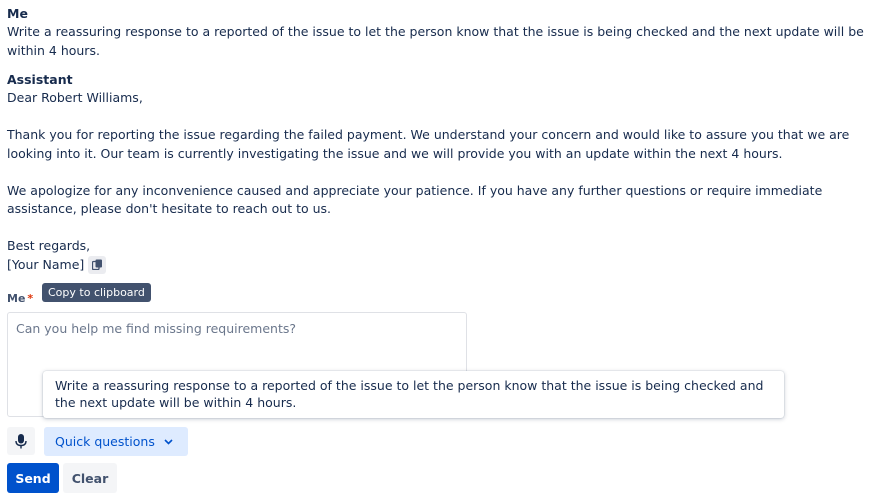 This screenshot has width=871, height=496. I want to click on copy-icon, so click(96, 265).